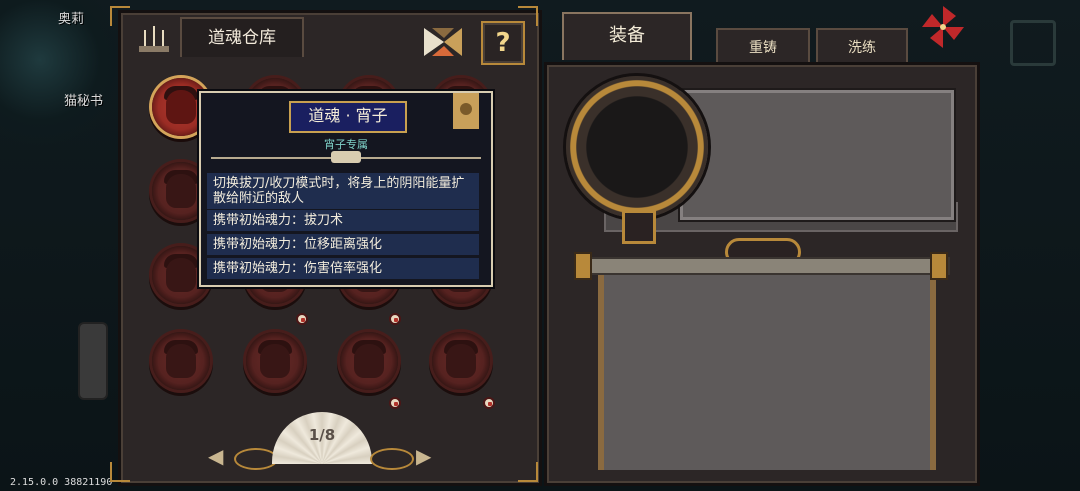 This screenshot has width=1080, height=491. I want to click on prev-page-button: ◀, so click(215, 456).